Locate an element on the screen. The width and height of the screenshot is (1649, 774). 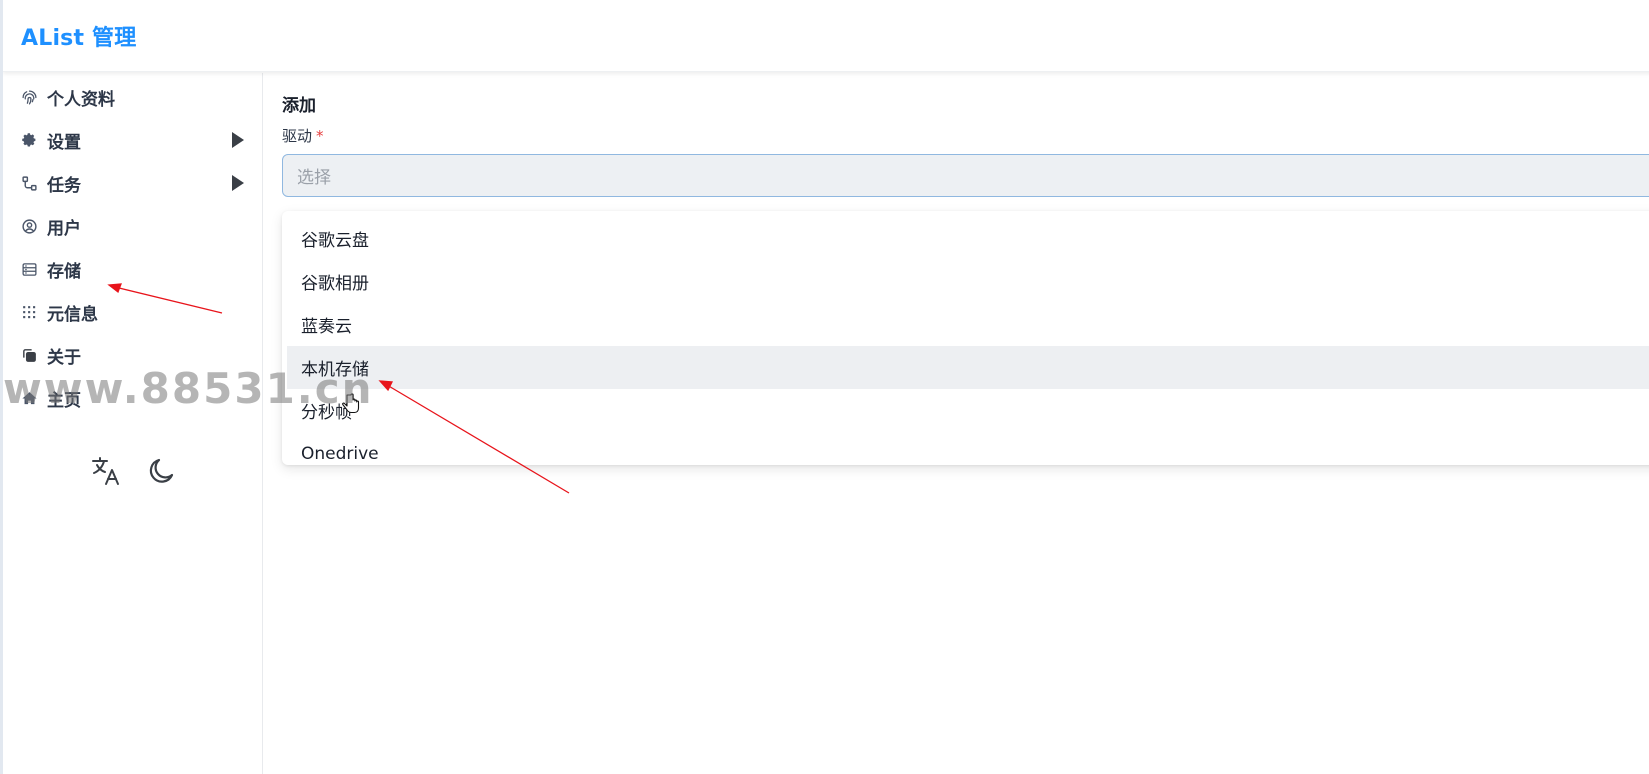
driver-field-label: 驱动 * is located at coordinates (303, 135).